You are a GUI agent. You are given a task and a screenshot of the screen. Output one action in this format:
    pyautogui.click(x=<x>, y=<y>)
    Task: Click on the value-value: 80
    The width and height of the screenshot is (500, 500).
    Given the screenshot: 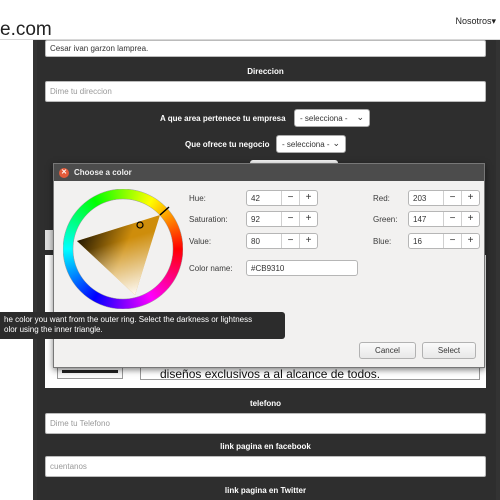 What is the action you would take?
    pyautogui.click(x=255, y=241)
    